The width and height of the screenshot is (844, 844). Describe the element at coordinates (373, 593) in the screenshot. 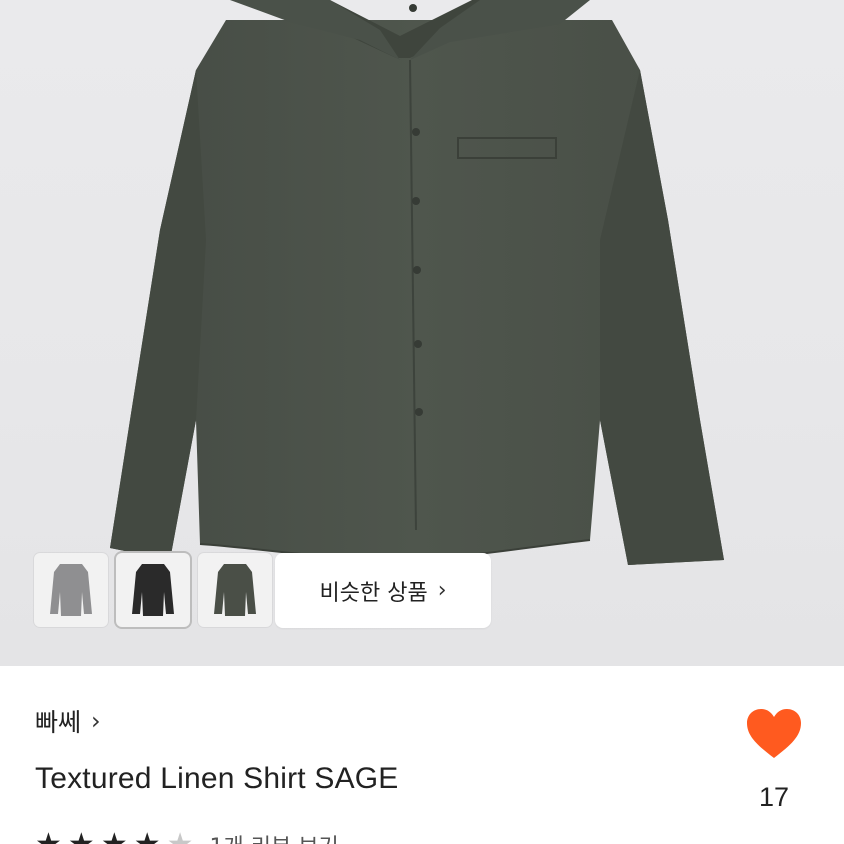

I see `similar-products-label: 비슷한 상품` at that location.